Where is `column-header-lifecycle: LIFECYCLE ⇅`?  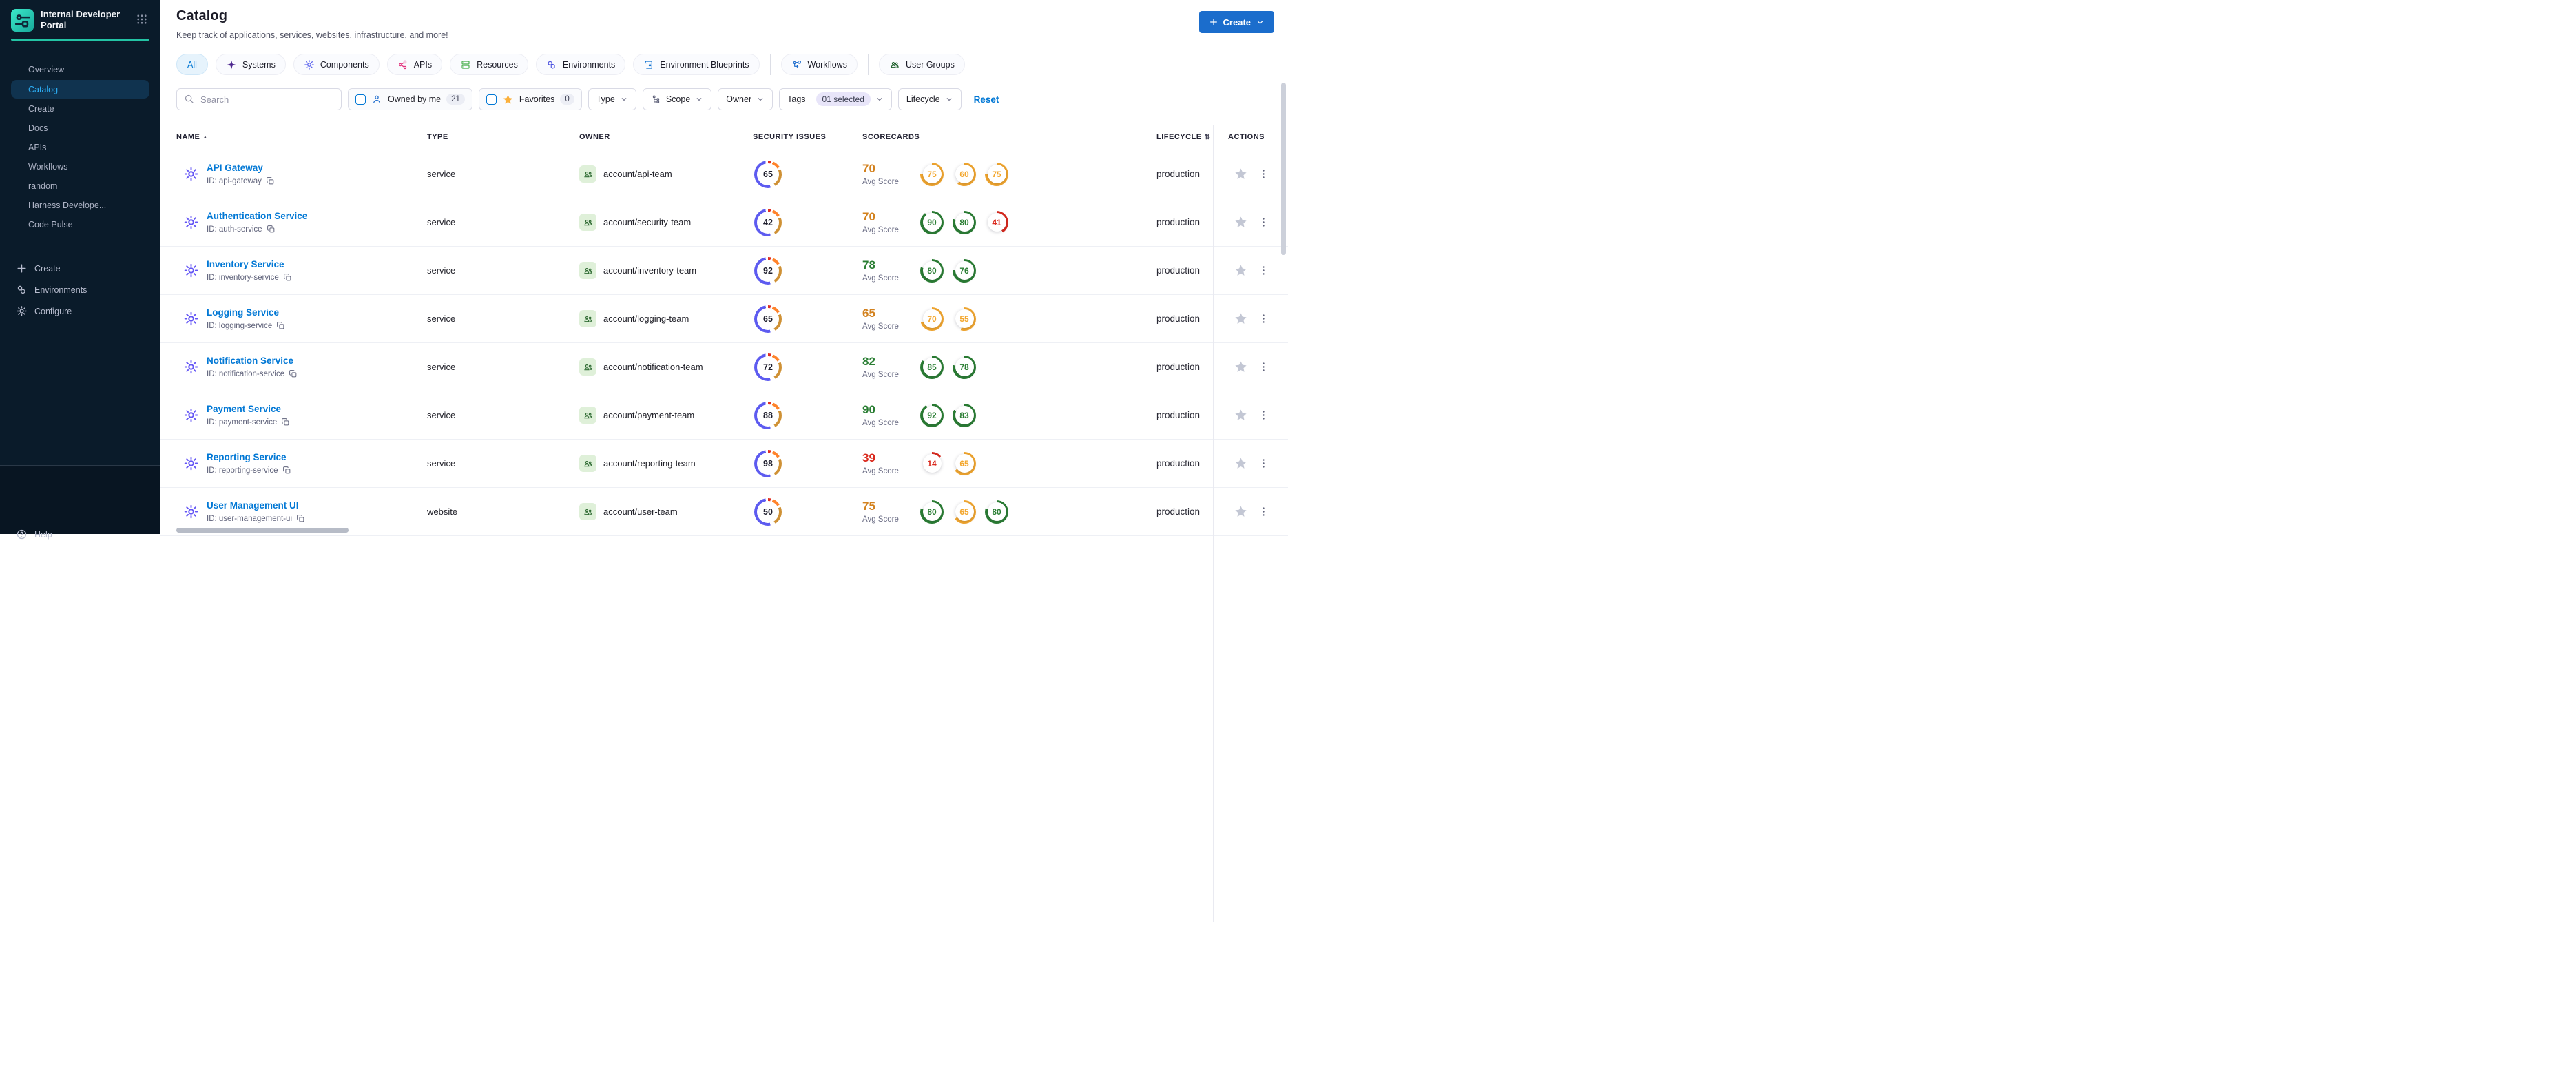 column-header-lifecycle: LIFECYCLE ⇅ is located at coordinates (1157, 137).